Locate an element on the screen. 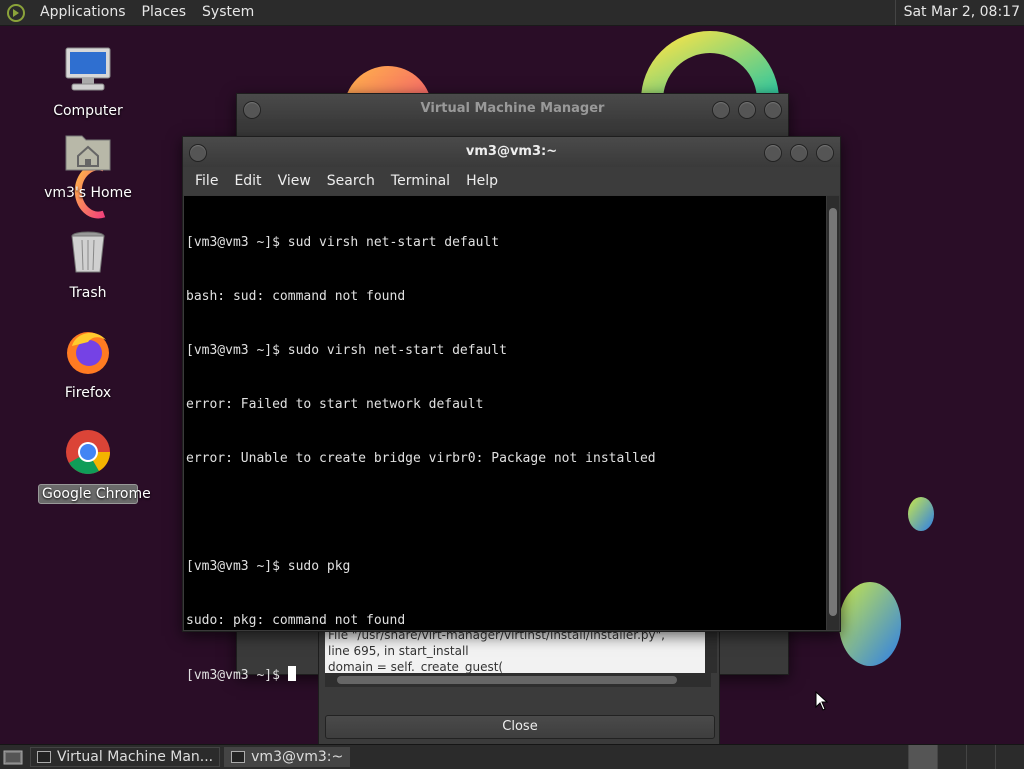 The height and width of the screenshot is (769, 1024). desktop-icon-label: vm3's Home is located at coordinates (88, 193).